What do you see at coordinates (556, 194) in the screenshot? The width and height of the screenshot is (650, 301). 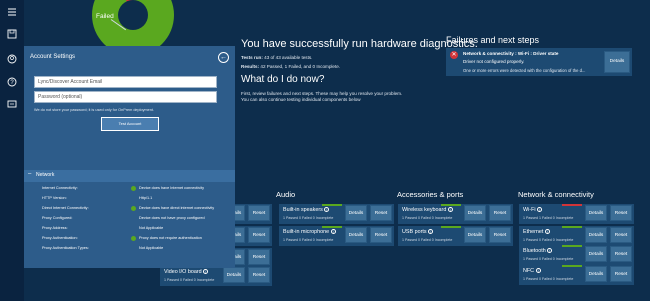 I see `category-network: Network & connectivity` at bounding box center [556, 194].